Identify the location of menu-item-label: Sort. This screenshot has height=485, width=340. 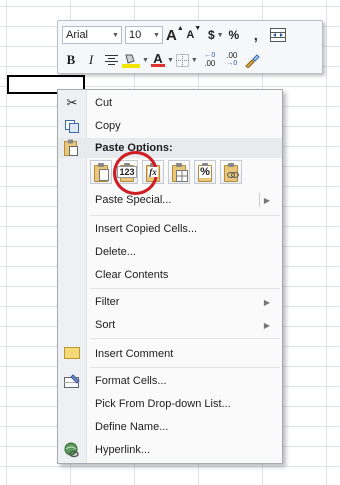
(105, 325).